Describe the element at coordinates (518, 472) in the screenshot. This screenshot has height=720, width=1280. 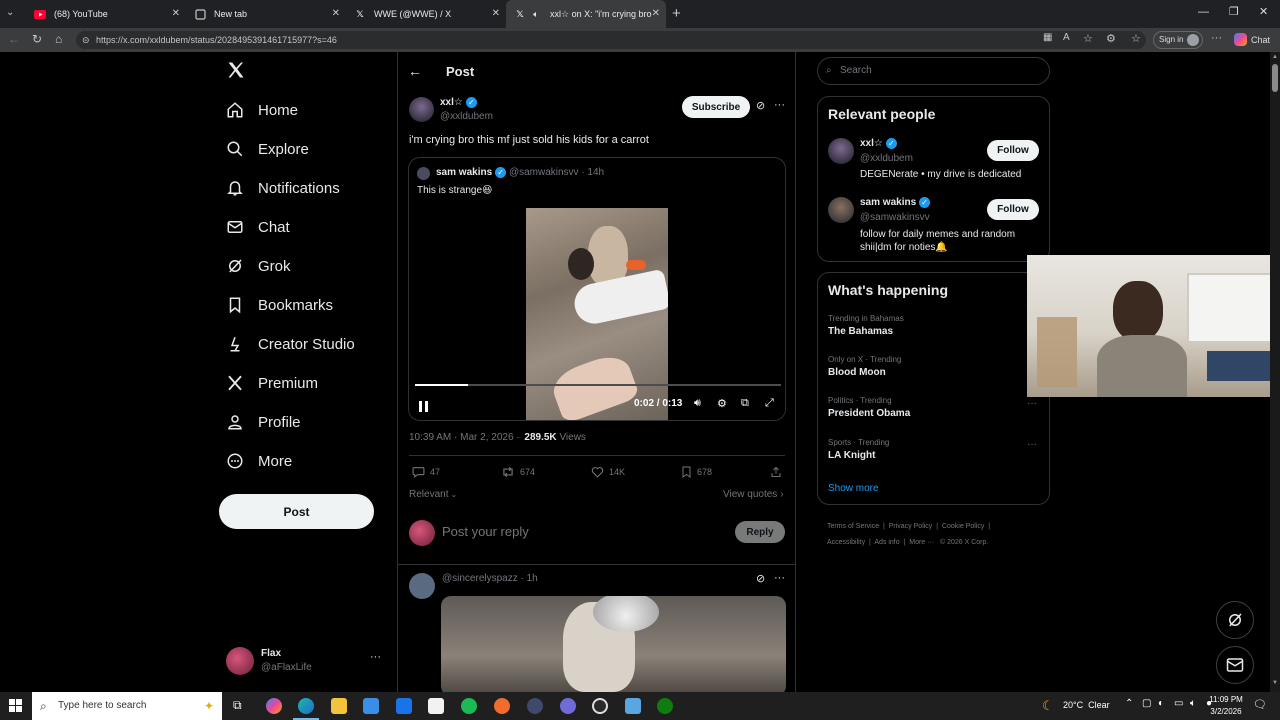
I see `repost-action: 674` at that location.